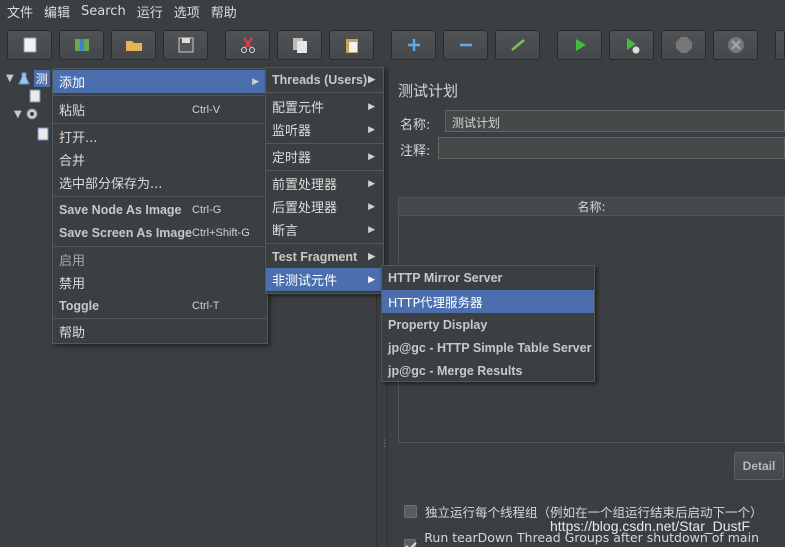 This screenshot has width=785, height=547. I want to click on name-label: 名称:, so click(415, 125).